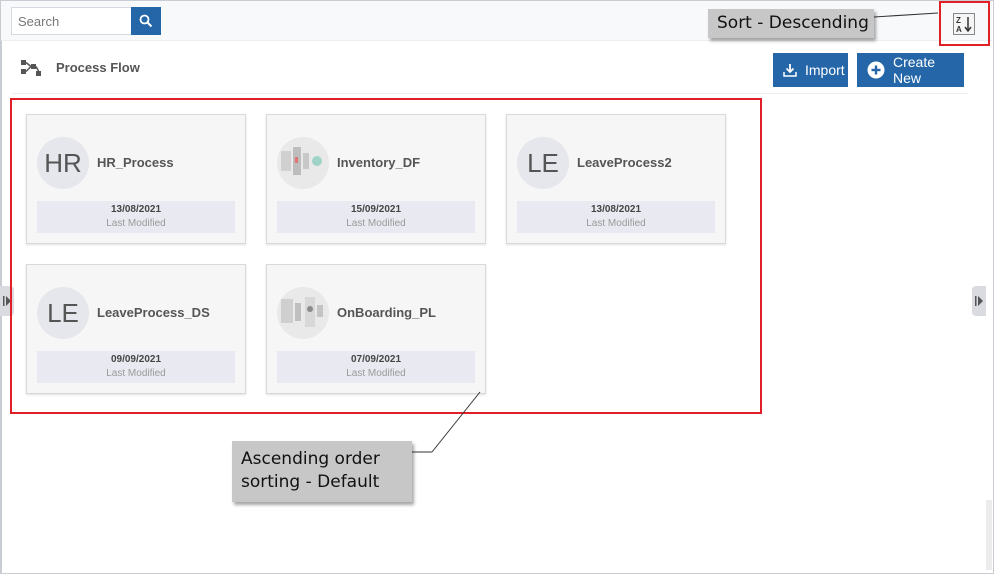 This screenshot has width=994, height=574. What do you see at coordinates (136, 359) in the screenshot?
I see `card-date: 09/09/2021` at bounding box center [136, 359].